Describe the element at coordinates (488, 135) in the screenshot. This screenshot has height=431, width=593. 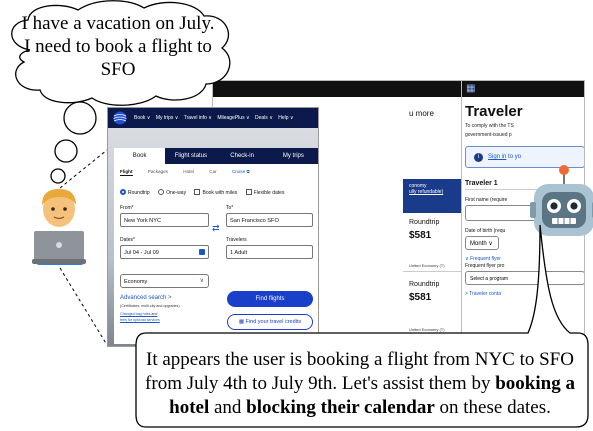
I see `intro-line-2: government-issued p` at that location.